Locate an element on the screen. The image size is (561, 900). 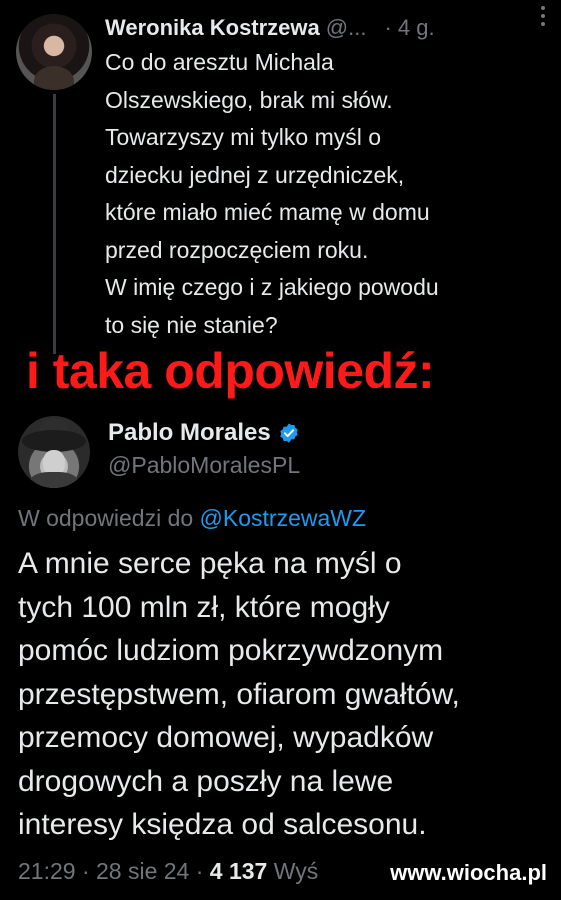
tweet-text-line: Co do aresztu Michala is located at coordinates (219, 62).